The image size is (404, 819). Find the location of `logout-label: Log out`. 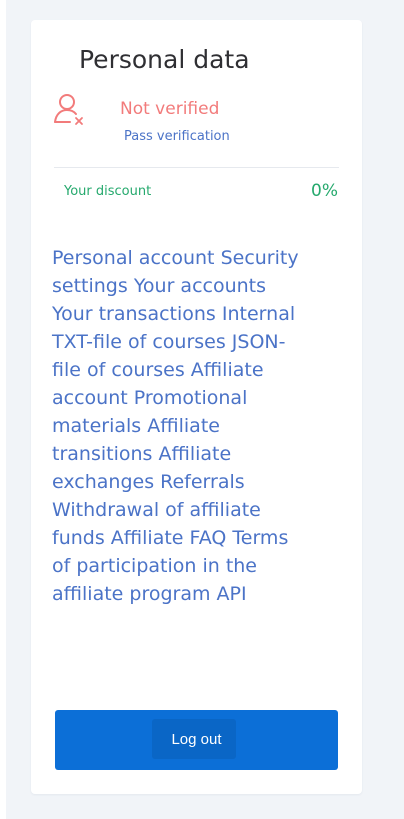

logout-label: Log out is located at coordinates (196, 739).